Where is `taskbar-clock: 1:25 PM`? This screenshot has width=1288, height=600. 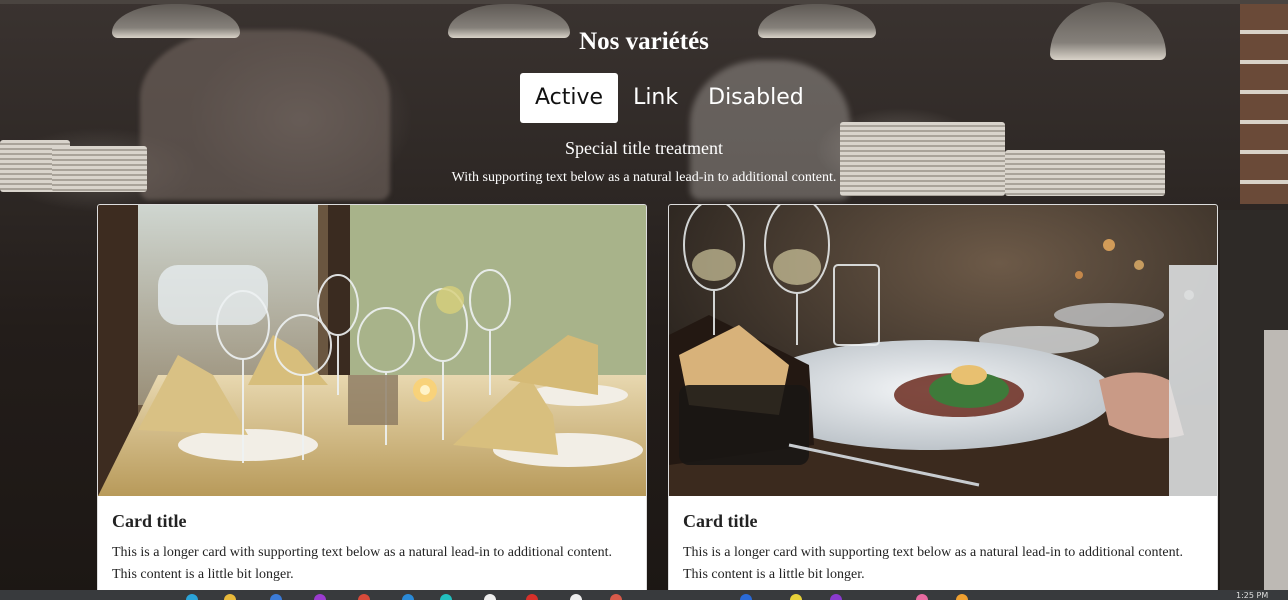 taskbar-clock: 1:25 PM is located at coordinates (1252, 595).